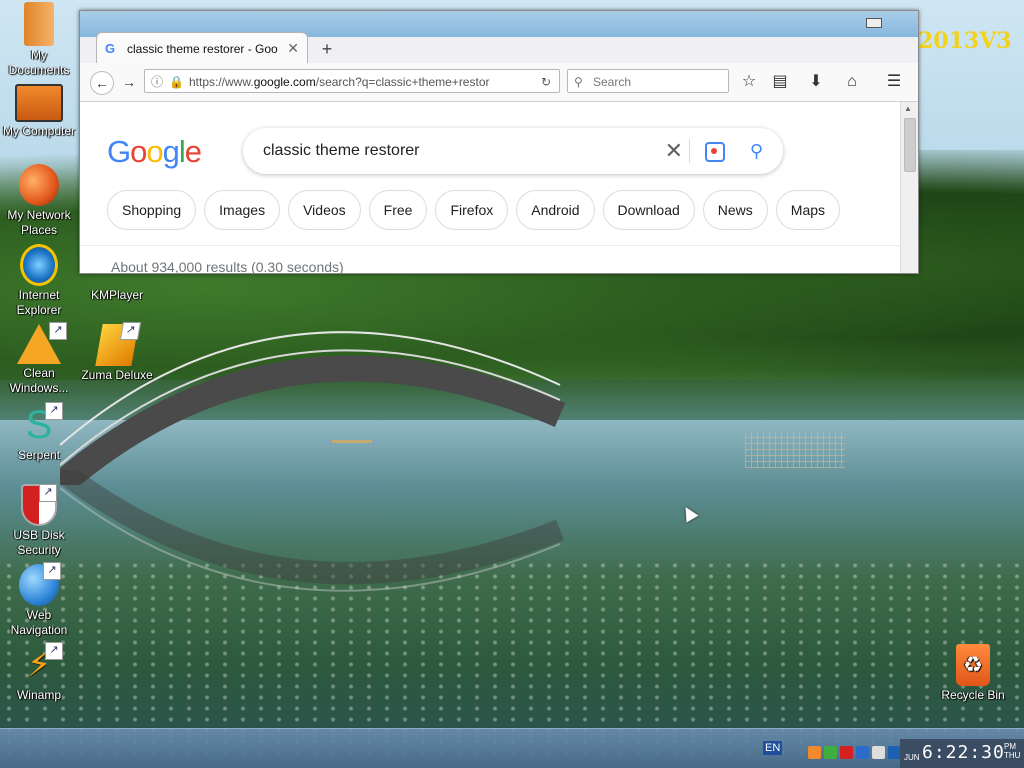  Describe the element at coordinates (40, 584) in the screenshot. I see `globe-icon: ↗` at that location.